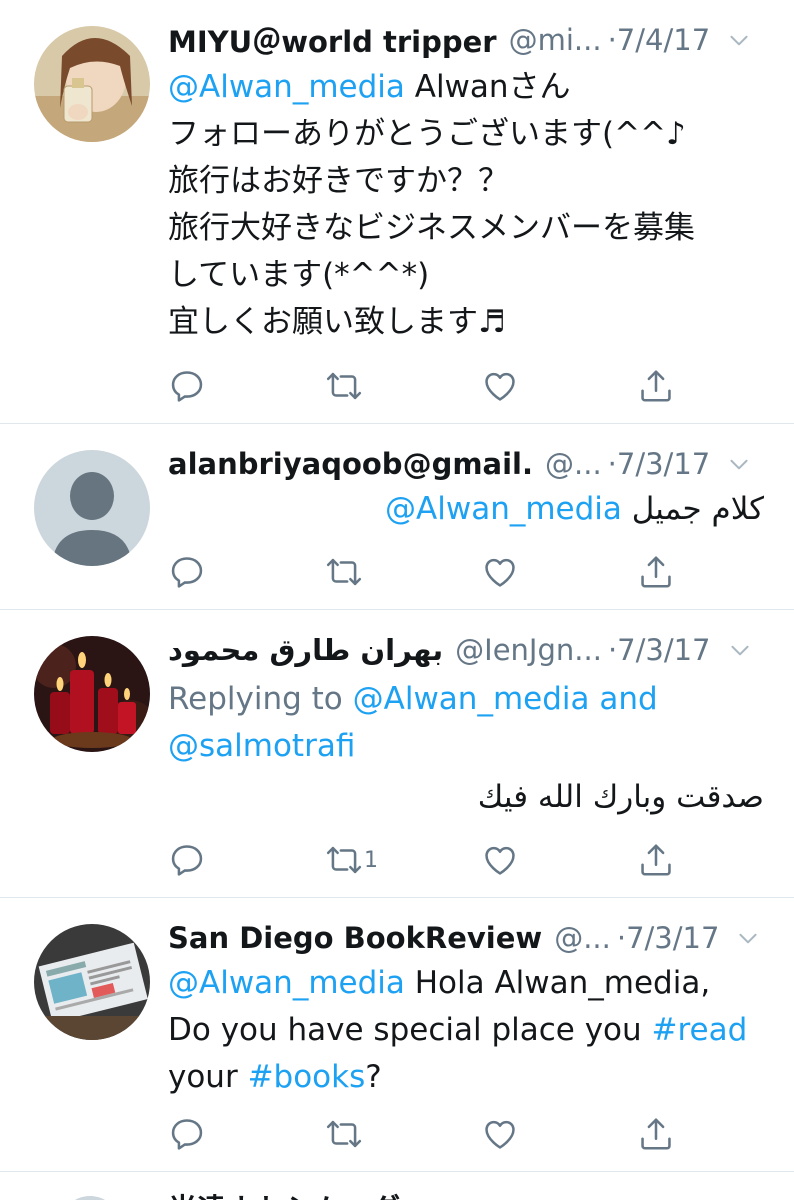 The height and width of the screenshot is (1200, 794). What do you see at coordinates (431, 228) in the screenshot?
I see `text-line: 旅行大好きなビジネスメンバーを募集` at bounding box center [431, 228].